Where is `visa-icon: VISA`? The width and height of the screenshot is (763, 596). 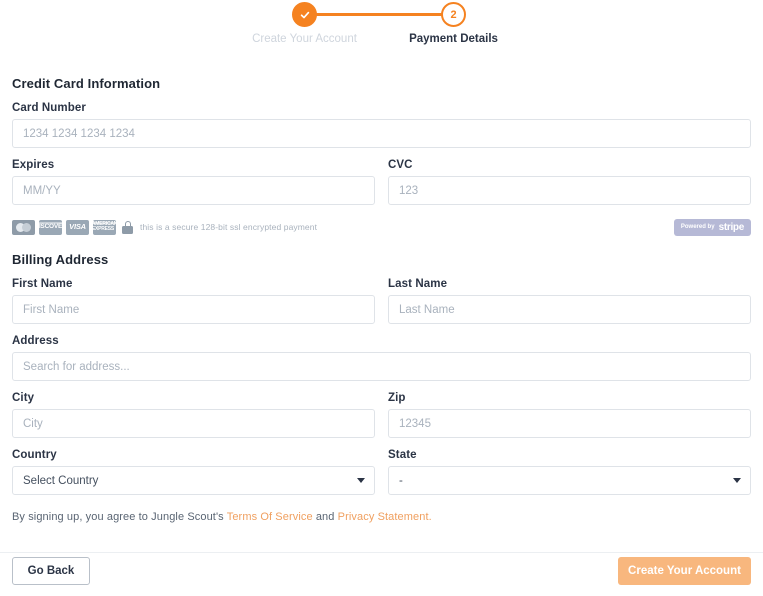
visa-icon: VISA is located at coordinates (77, 227).